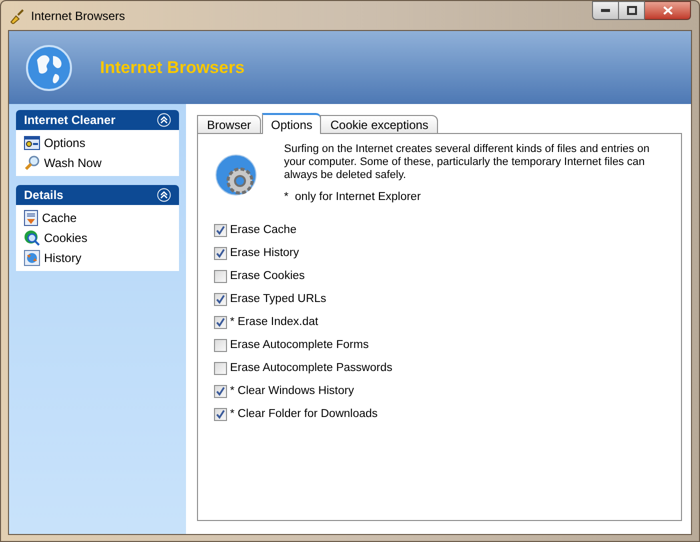 The image size is (700, 542). Describe the element at coordinates (32, 238) in the screenshot. I see `globe-search-icon` at that location.